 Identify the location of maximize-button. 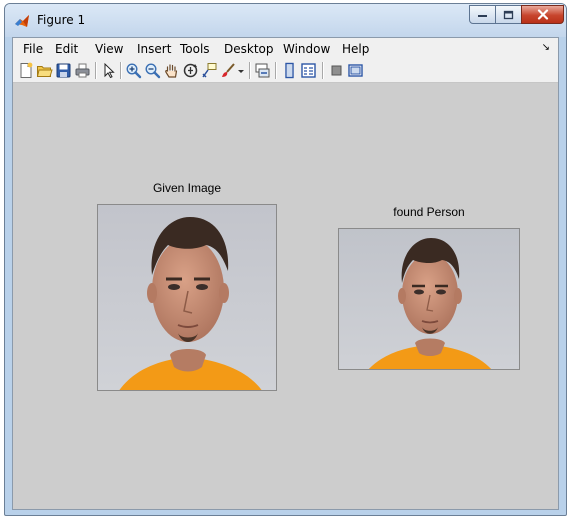
(508, 14).